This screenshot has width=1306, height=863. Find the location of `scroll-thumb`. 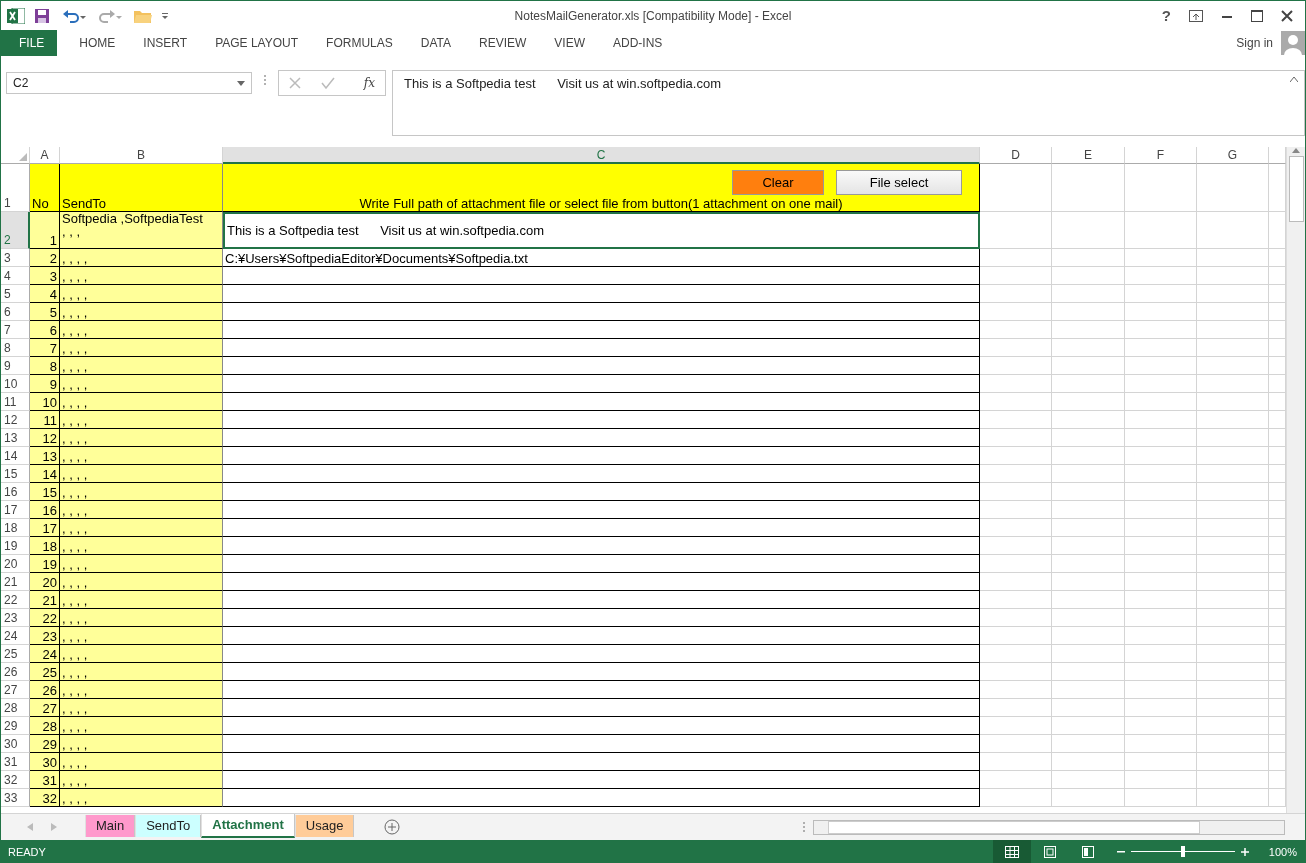

scroll-thumb is located at coordinates (1296, 189).